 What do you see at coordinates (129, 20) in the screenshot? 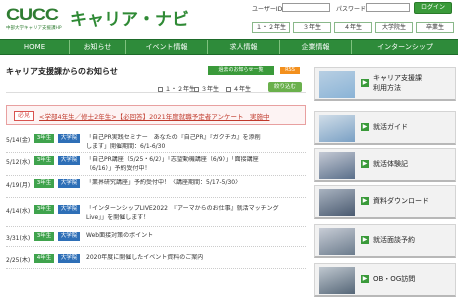
I see `site-title: キャリア・ナビ` at bounding box center [129, 20].